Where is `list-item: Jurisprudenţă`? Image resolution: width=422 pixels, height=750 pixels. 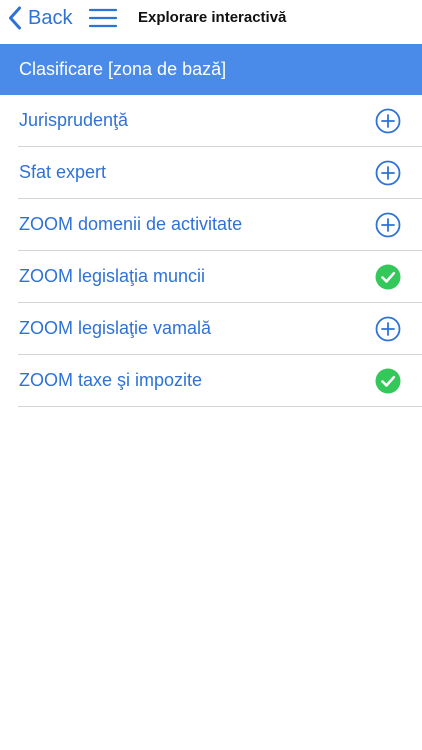
list-item: Jurisprudenţă is located at coordinates (220, 121).